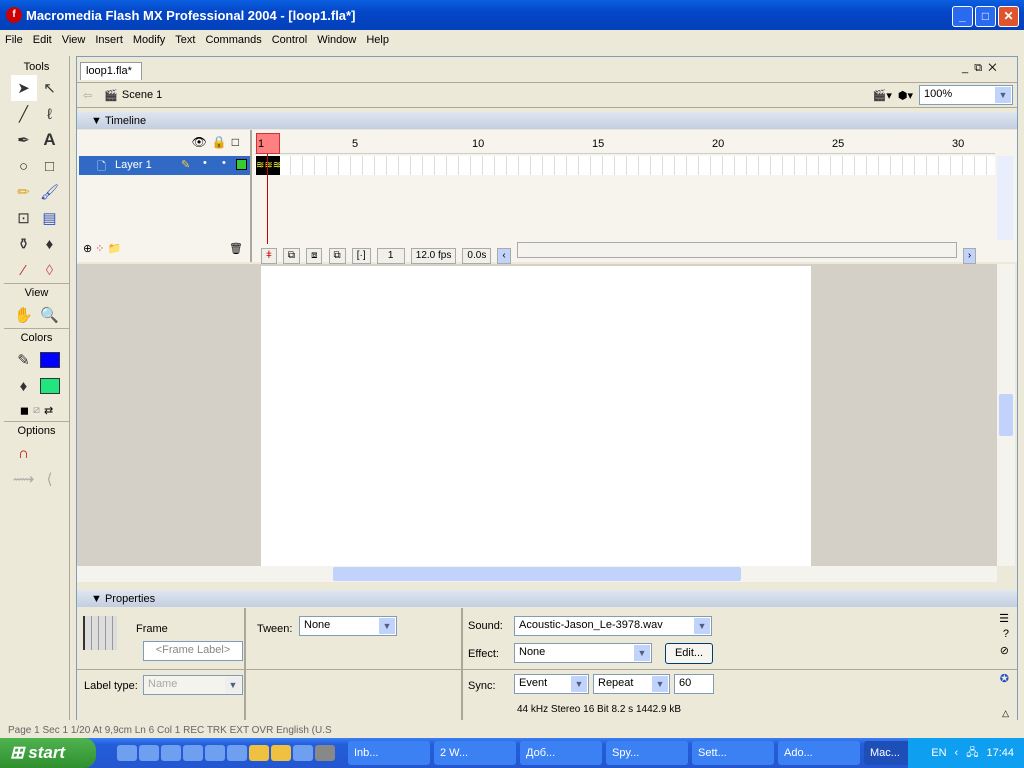  What do you see at coordinates (314, 256) in the screenshot?
I see `onion-outline-icon: ⧈` at bounding box center [314, 256].